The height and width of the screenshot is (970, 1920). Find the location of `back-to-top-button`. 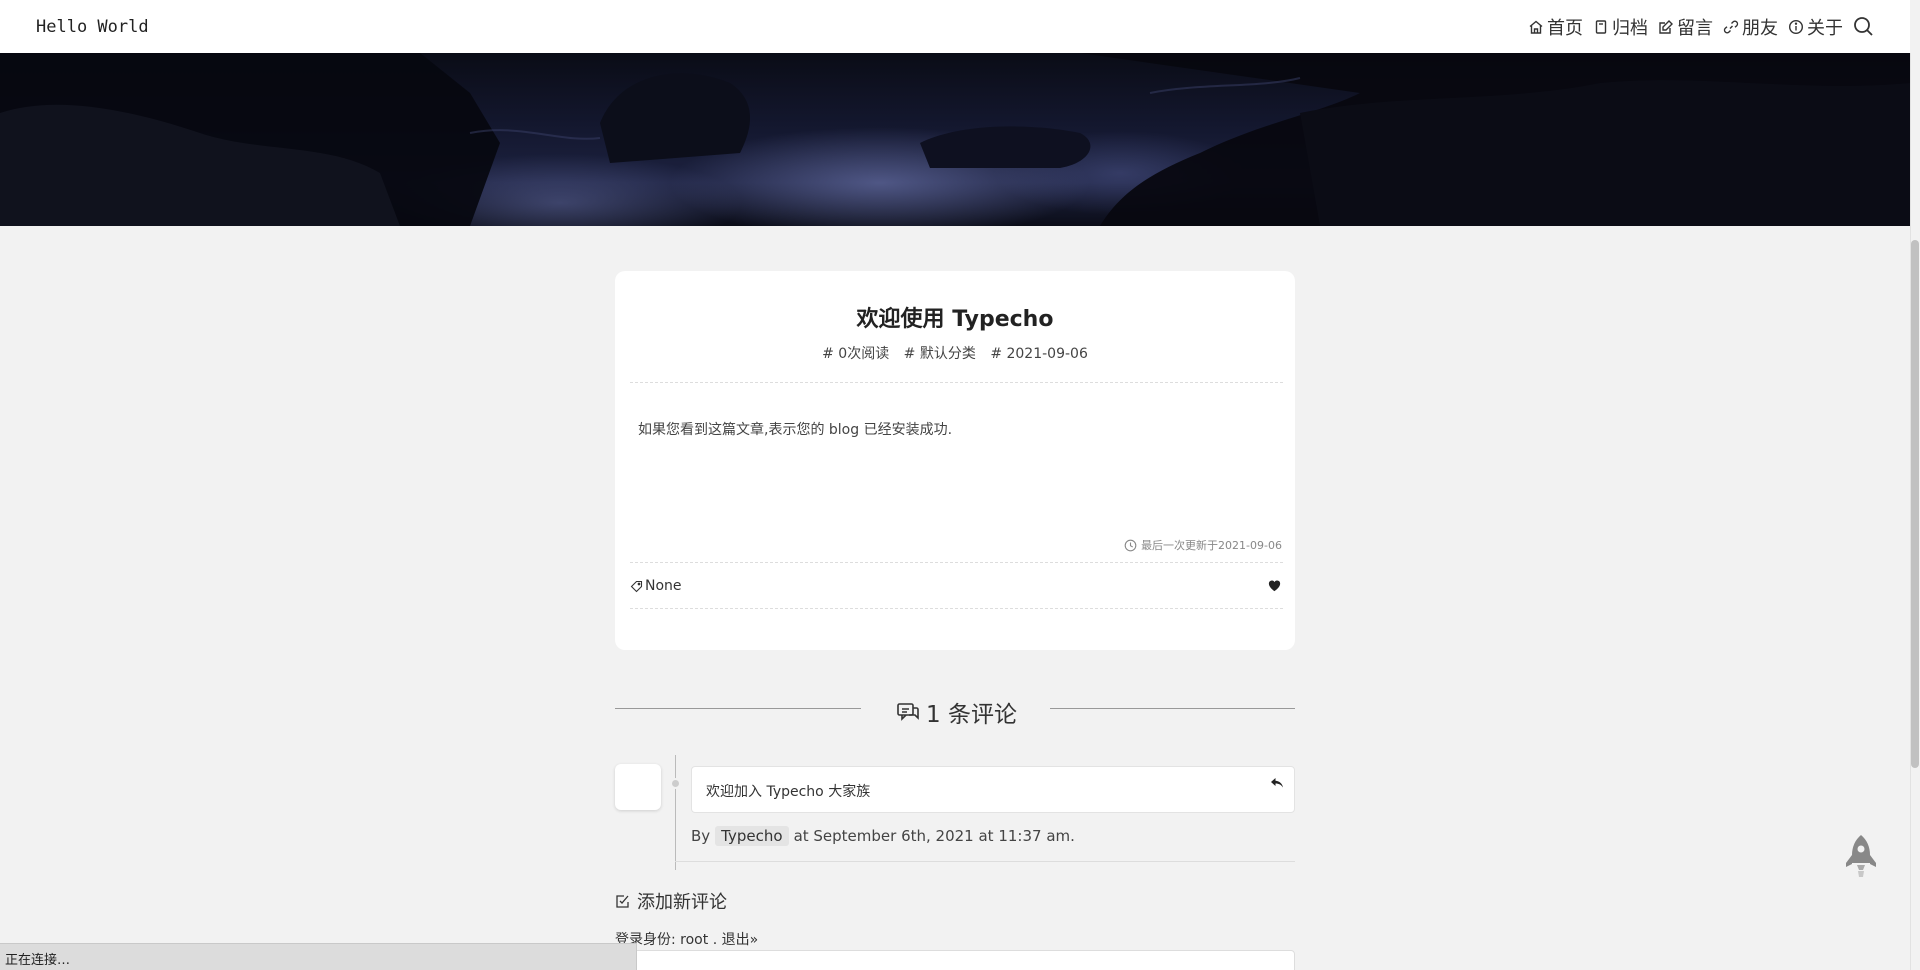

back-to-top-button is located at coordinates (1861, 856).